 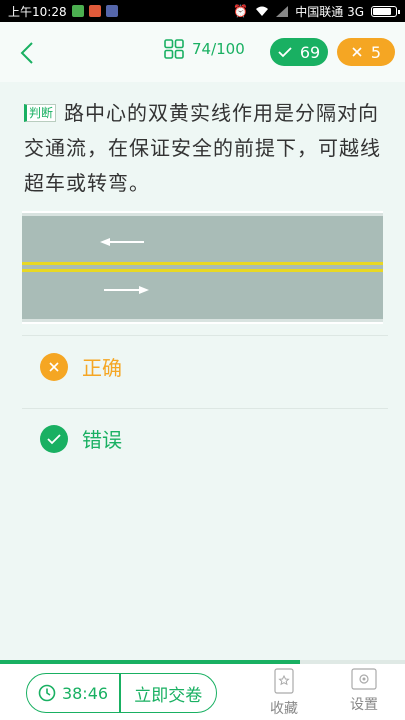 I want to click on gear-icon, so click(x=364, y=679).